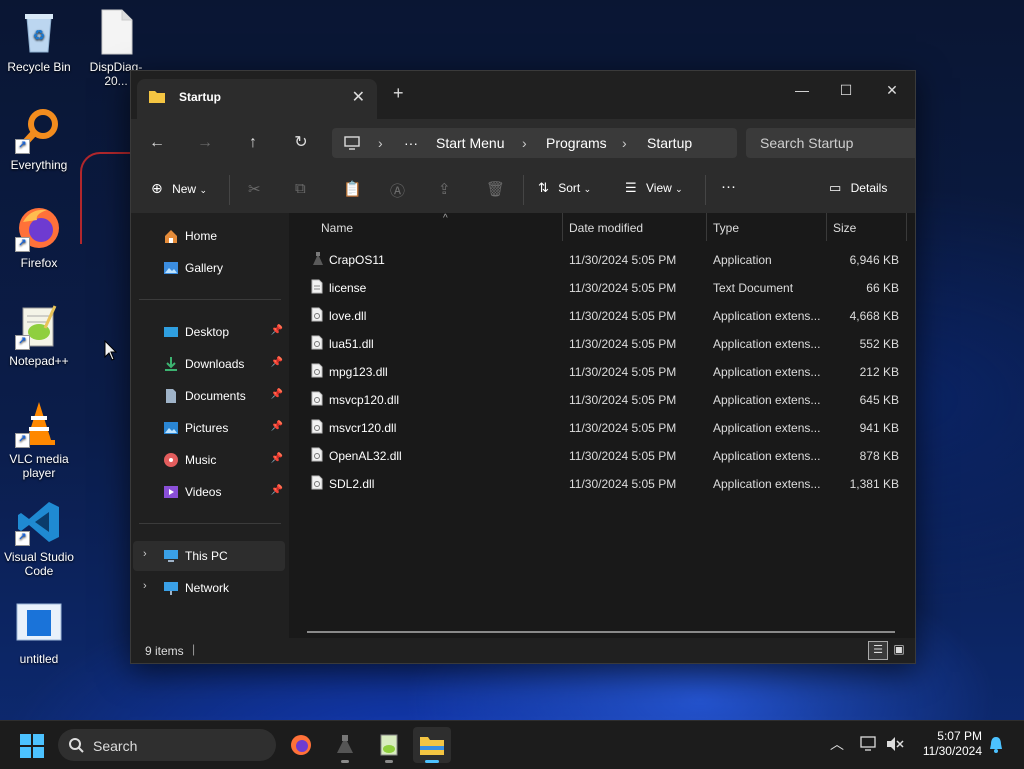  Describe the element at coordinates (766, 227) in the screenshot. I see `column-header-type: Type` at that location.